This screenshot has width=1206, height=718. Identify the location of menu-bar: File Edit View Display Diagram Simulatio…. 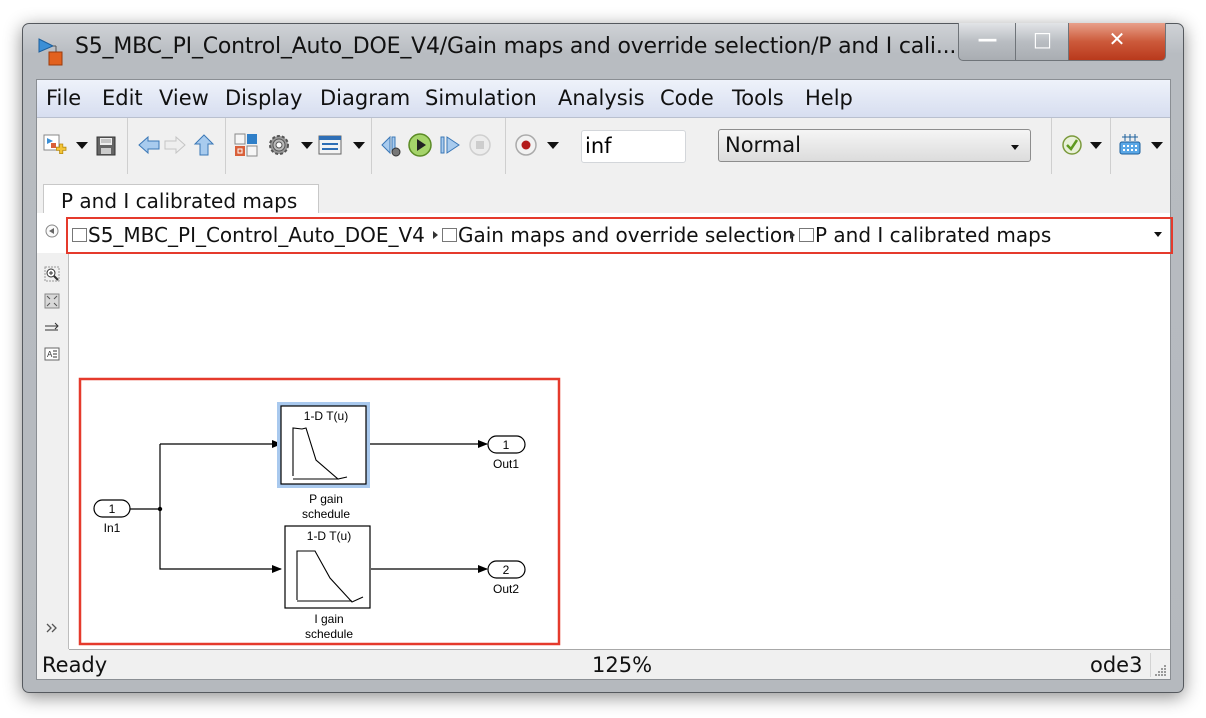
(603, 99).